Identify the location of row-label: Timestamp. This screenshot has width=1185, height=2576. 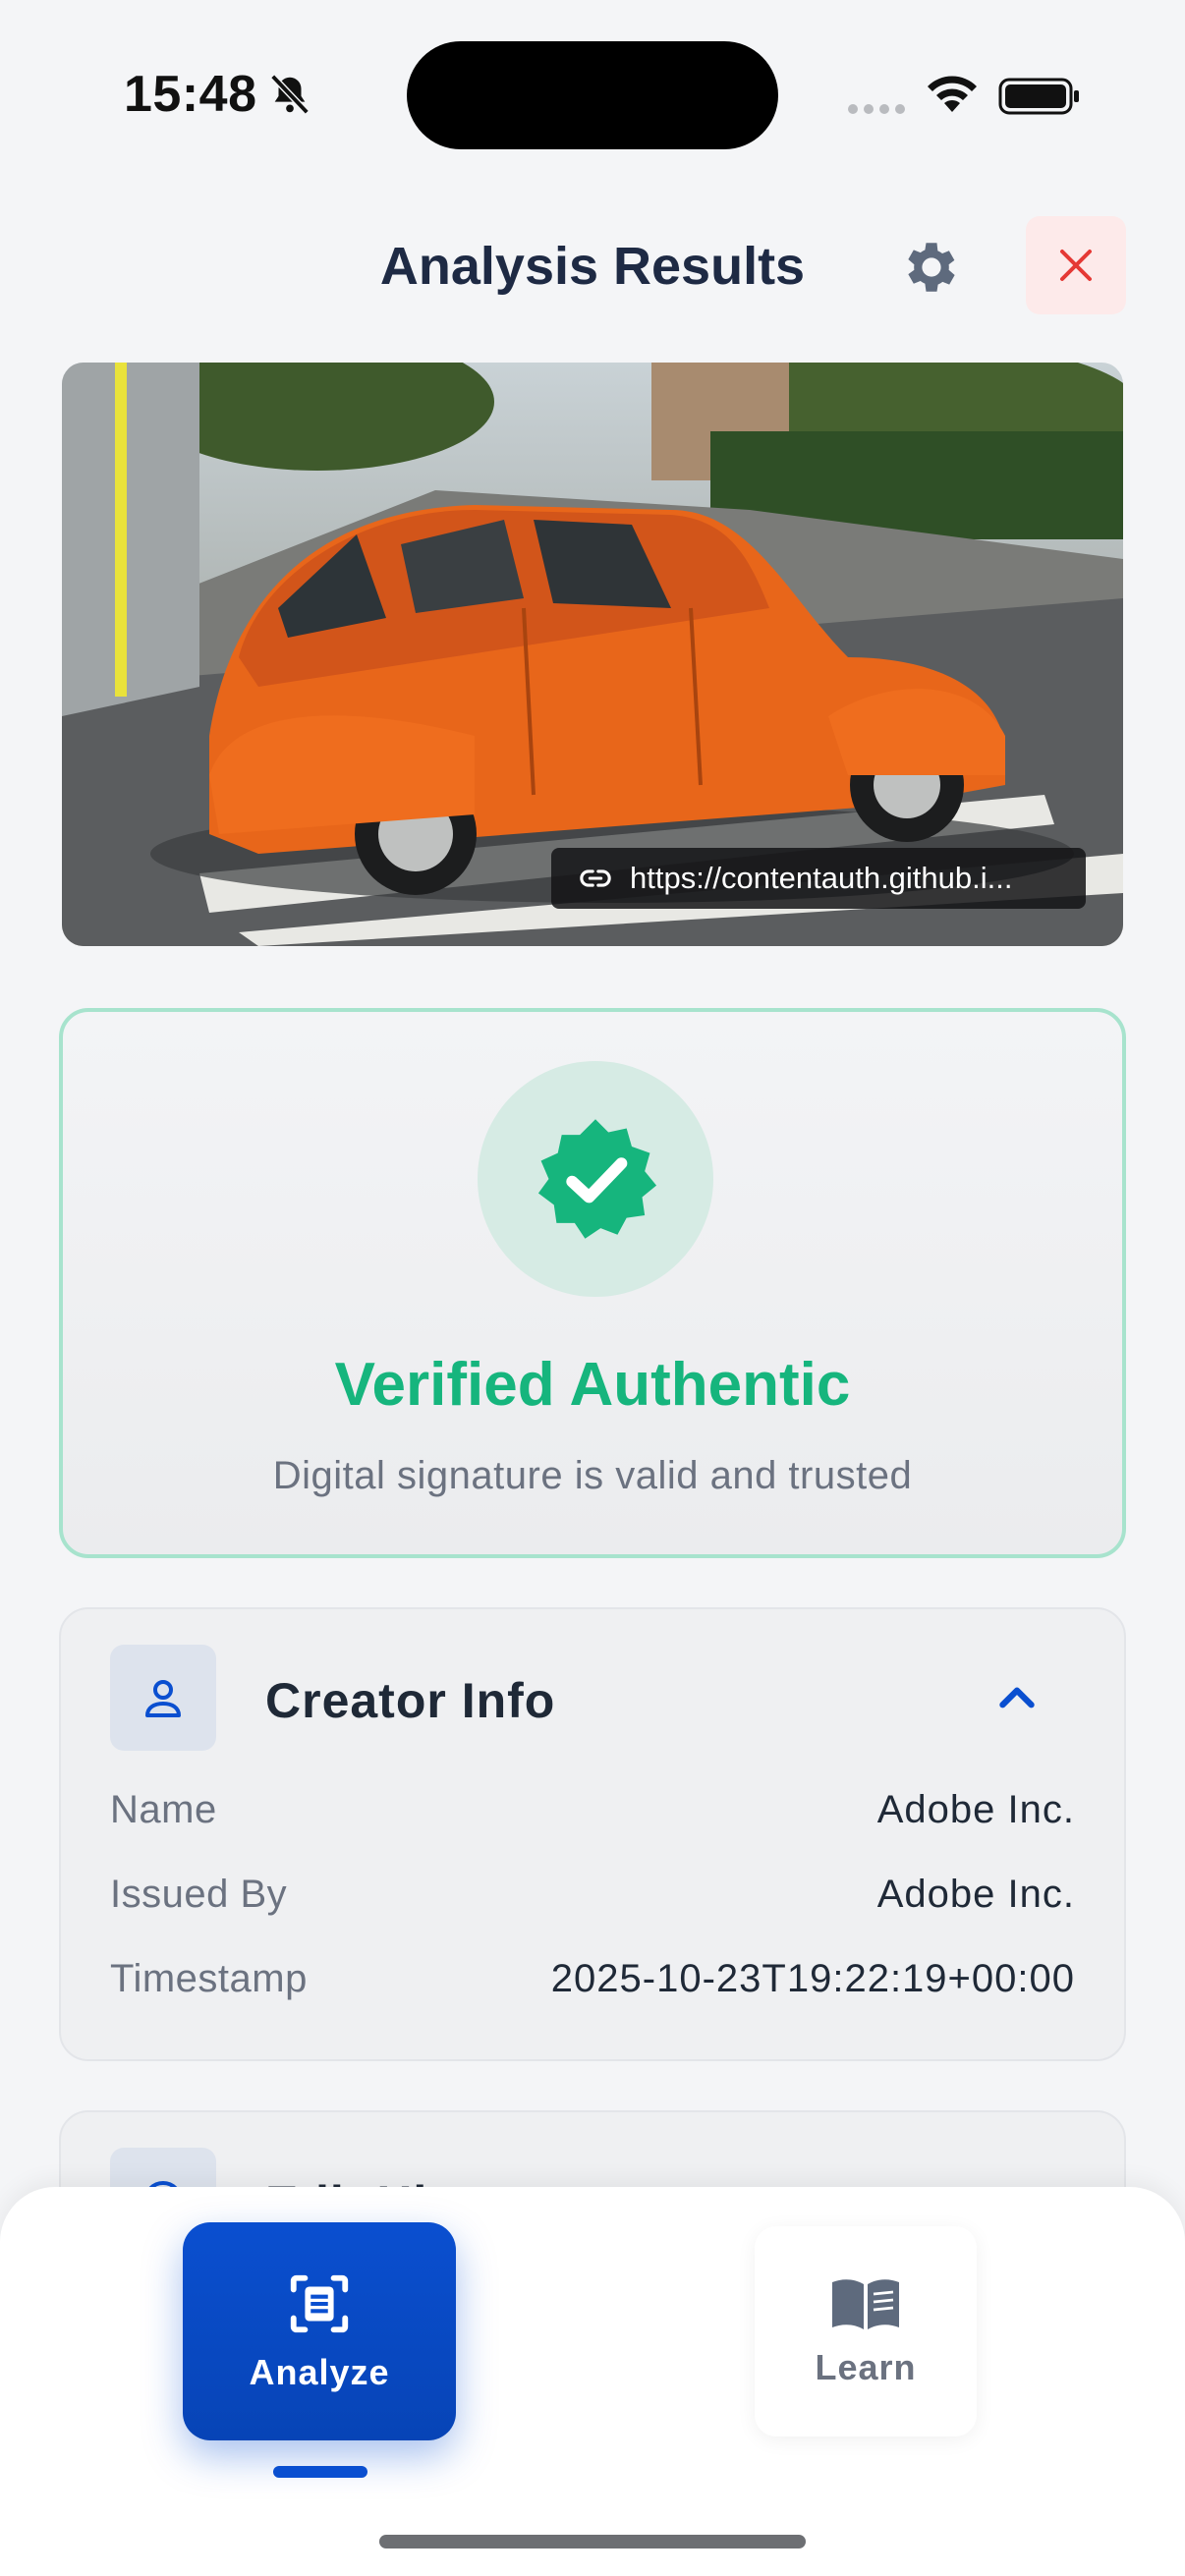
(209, 1978).